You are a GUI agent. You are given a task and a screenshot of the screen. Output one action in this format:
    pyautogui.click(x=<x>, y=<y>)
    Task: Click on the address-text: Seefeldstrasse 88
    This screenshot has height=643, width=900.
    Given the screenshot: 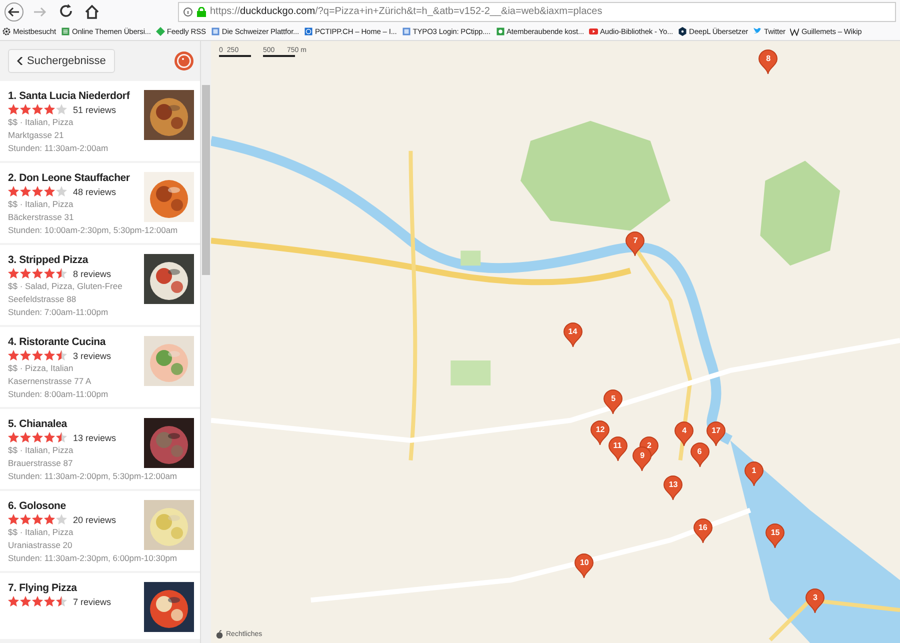 What is the action you would take?
    pyautogui.click(x=43, y=299)
    